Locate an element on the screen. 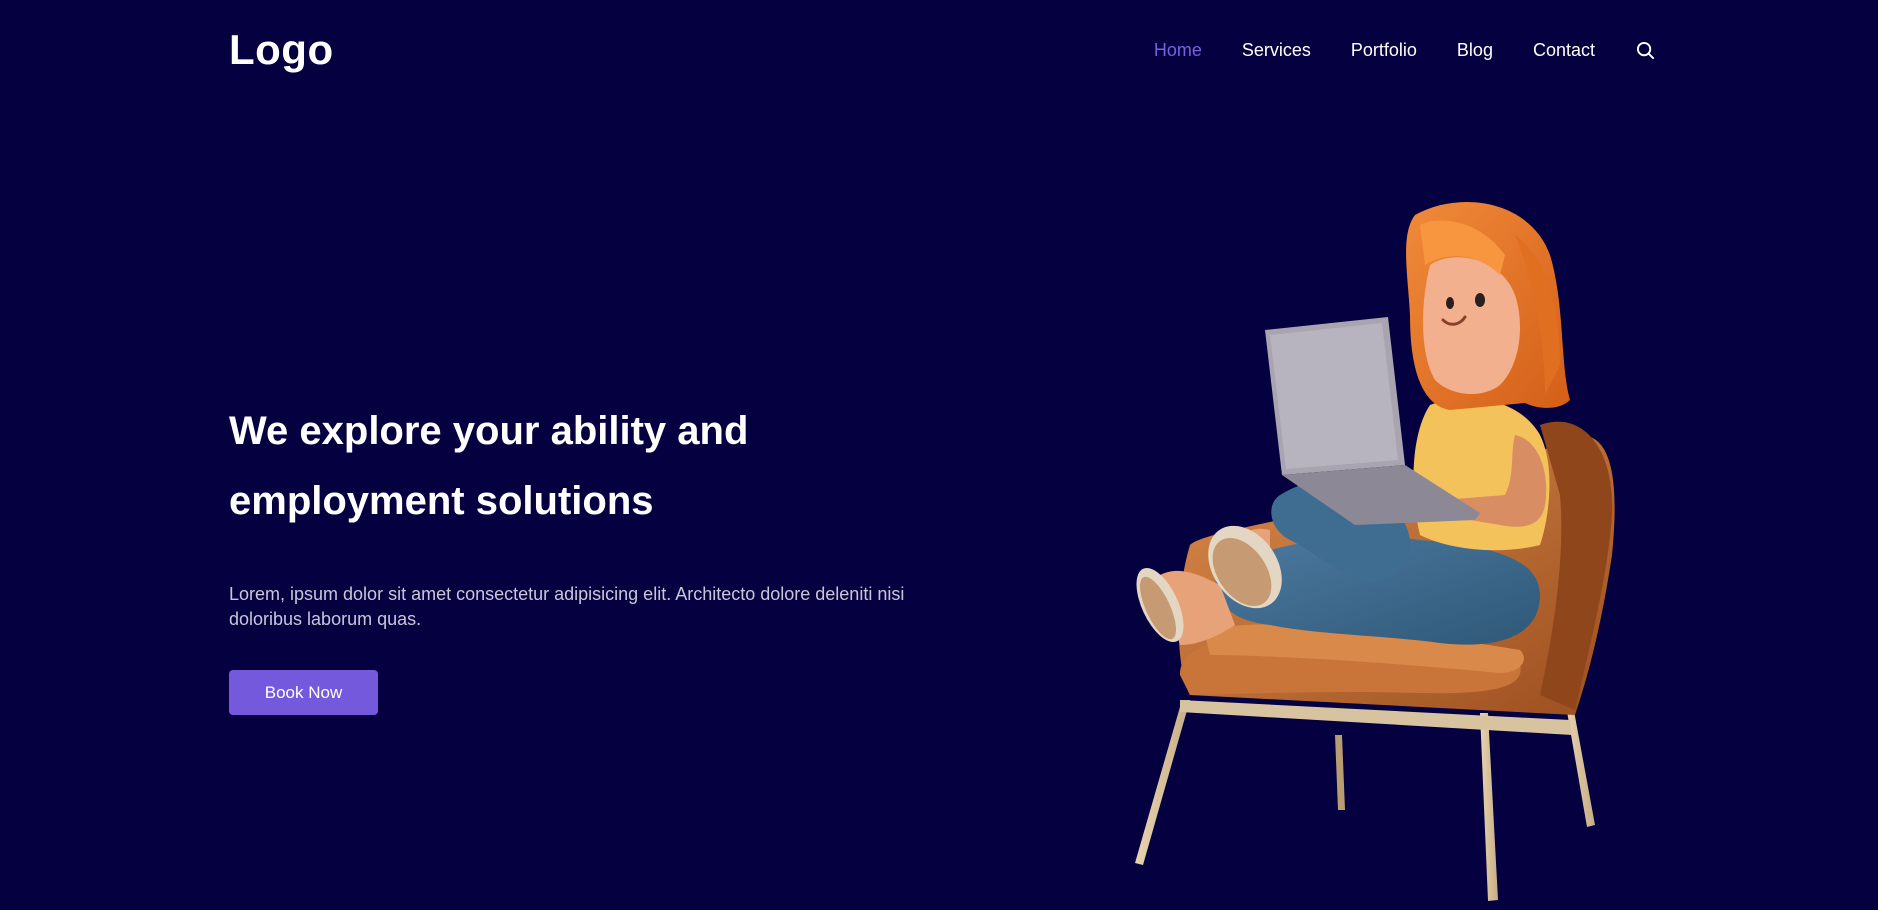  logo: Logo is located at coordinates (281, 50).